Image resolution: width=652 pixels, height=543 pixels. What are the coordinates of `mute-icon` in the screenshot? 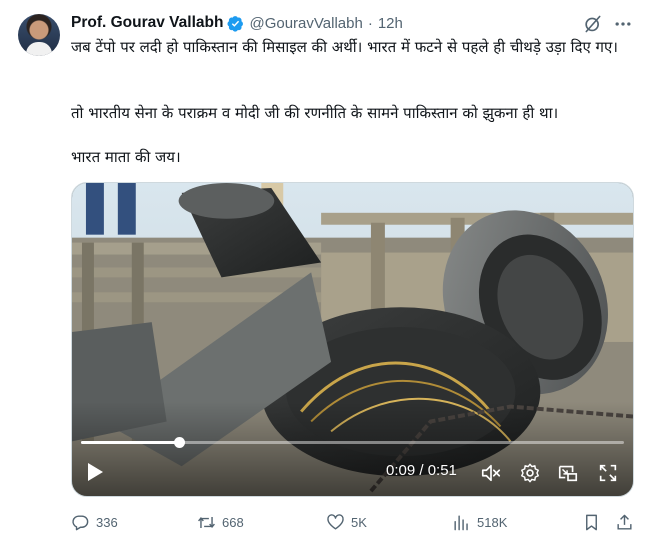 It's located at (491, 473).